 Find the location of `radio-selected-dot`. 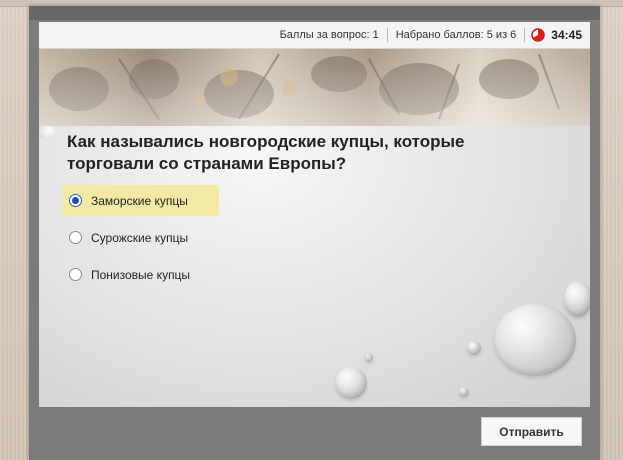

radio-selected-dot is located at coordinates (75, 200).